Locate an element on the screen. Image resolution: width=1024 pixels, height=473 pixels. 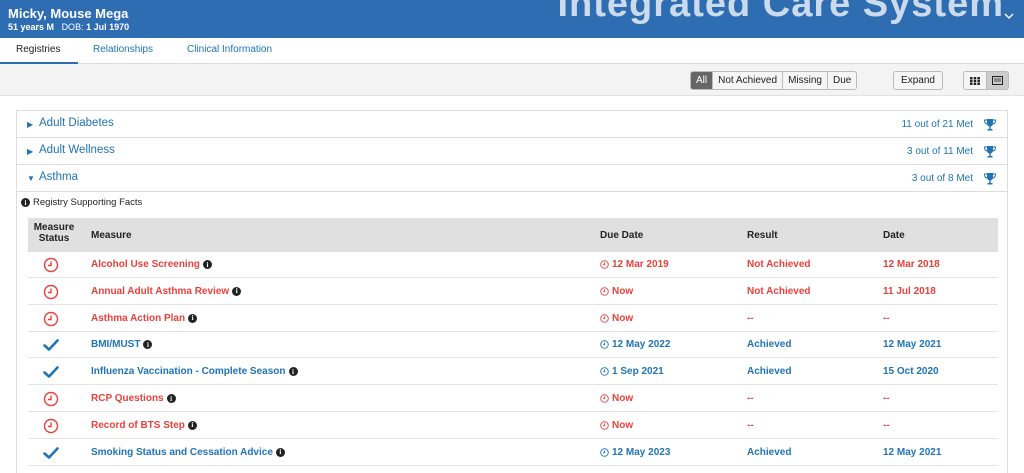
measure-link: Asthma Action Plan i is located at coordinates (144, 318).